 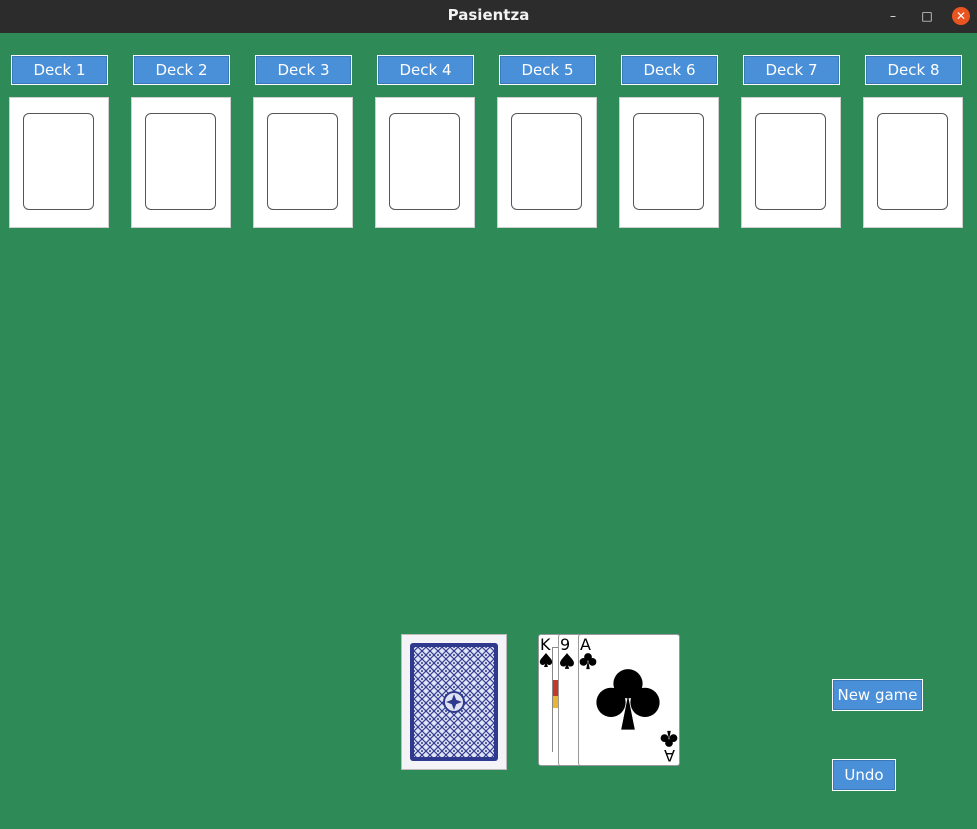 I want to click on deck-button-6: Deck 6, so click(x=669, y=70).